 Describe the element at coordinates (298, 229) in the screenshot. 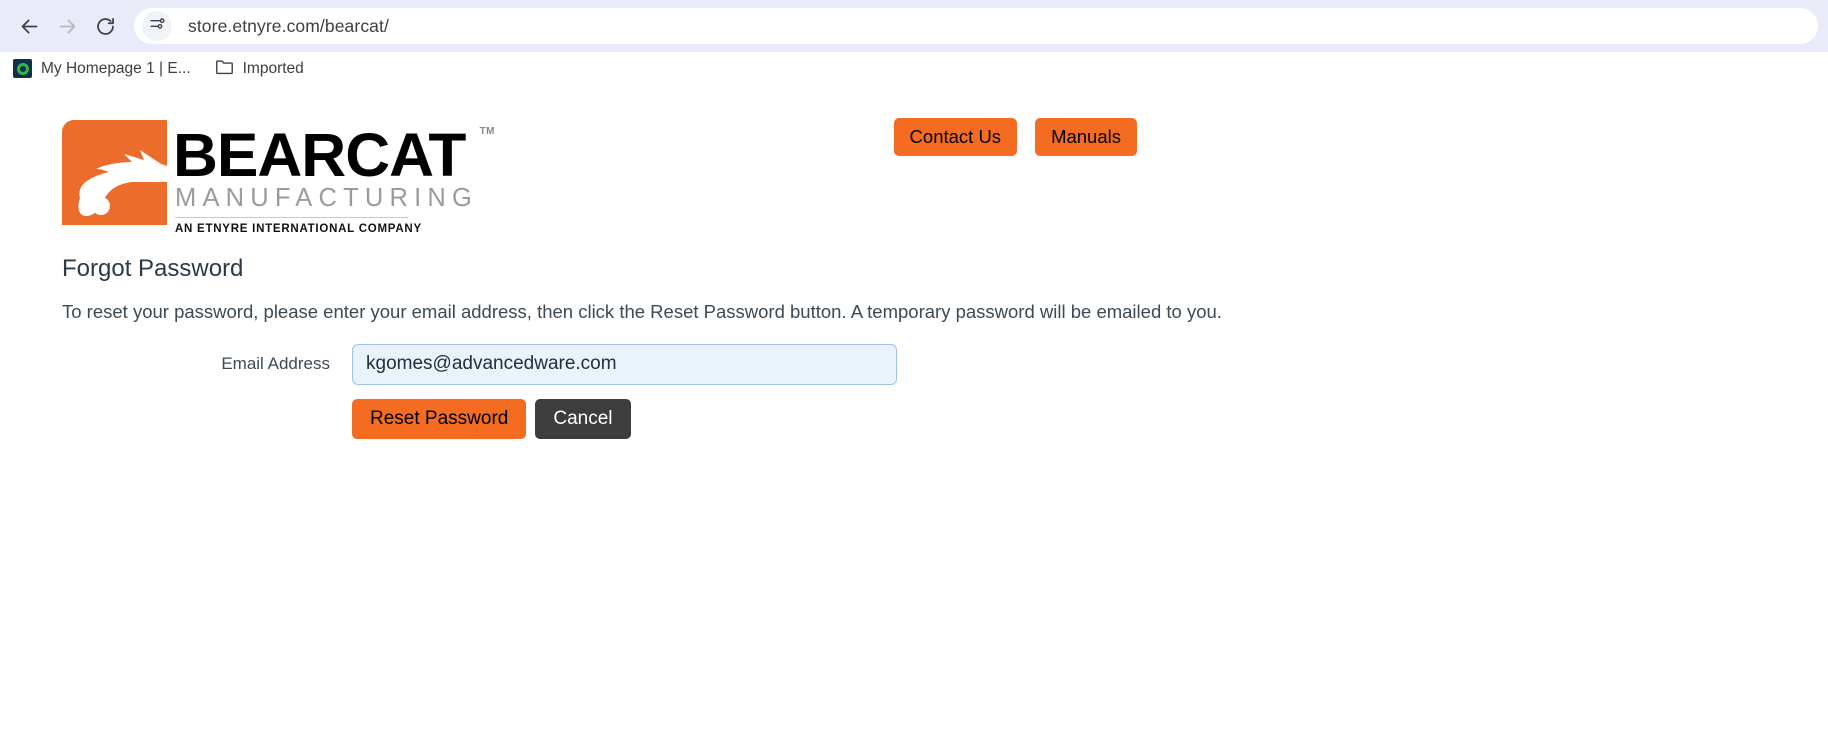

I see `logo-tagline: AN ETNYRE INTERNATIONAL COMPANY` at that location.